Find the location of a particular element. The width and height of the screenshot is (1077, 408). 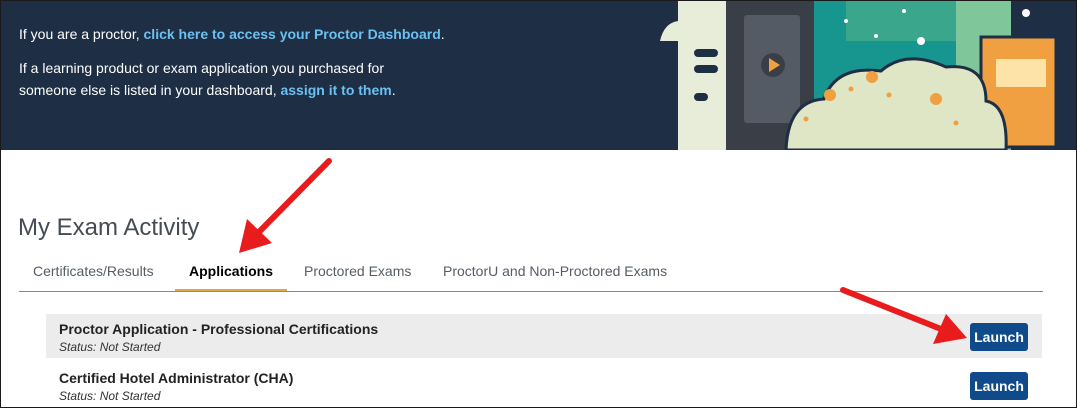

assign-link: assign it to them is located at coordinates (335, 90).